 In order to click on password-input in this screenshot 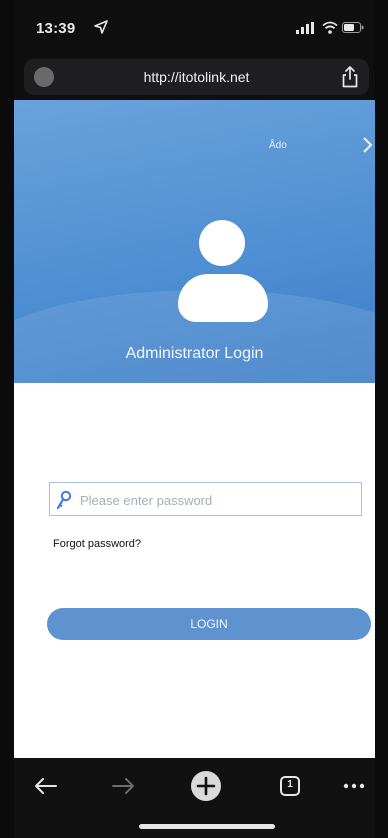, I will do `click(215, 500)`.